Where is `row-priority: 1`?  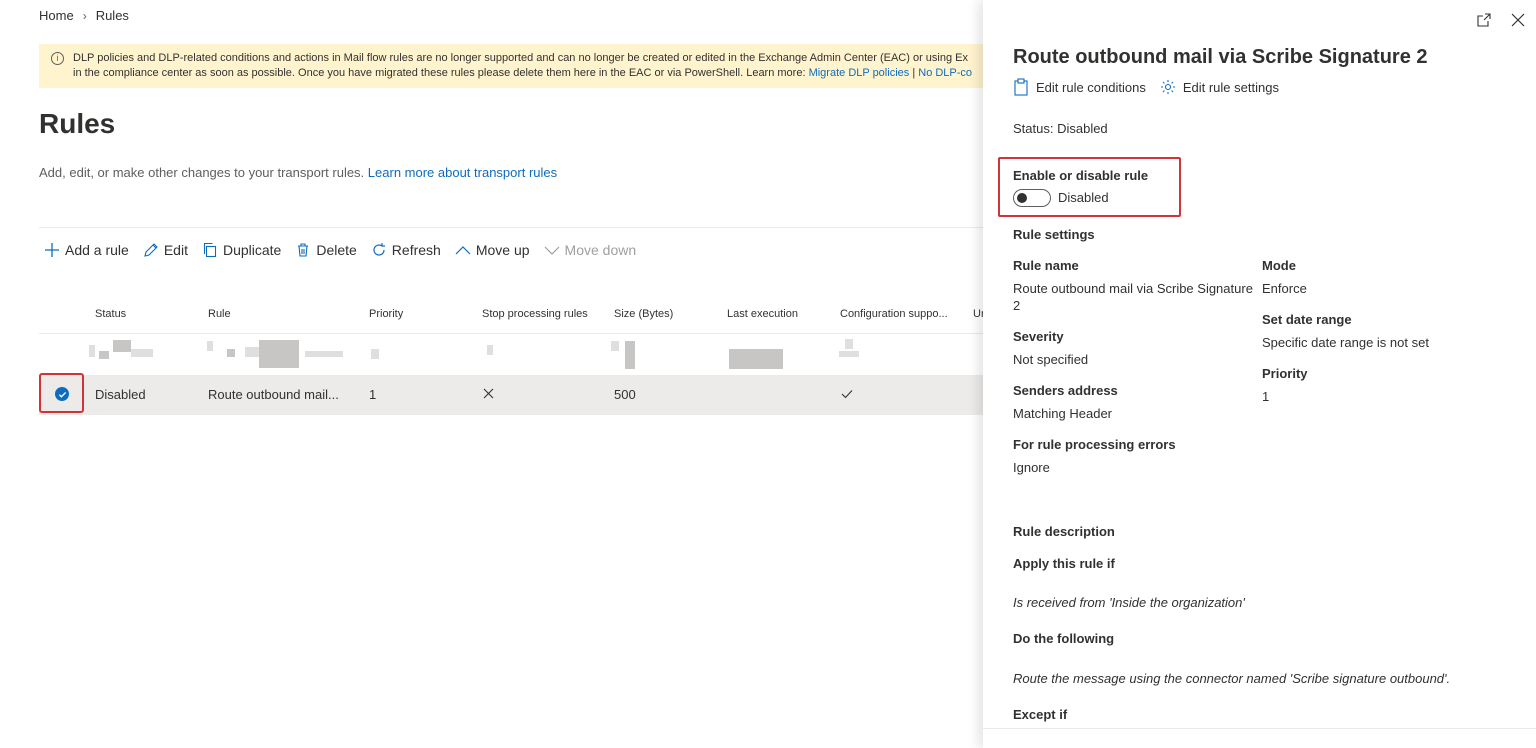
row-priority: 1 is located at coordinates (373, 394).